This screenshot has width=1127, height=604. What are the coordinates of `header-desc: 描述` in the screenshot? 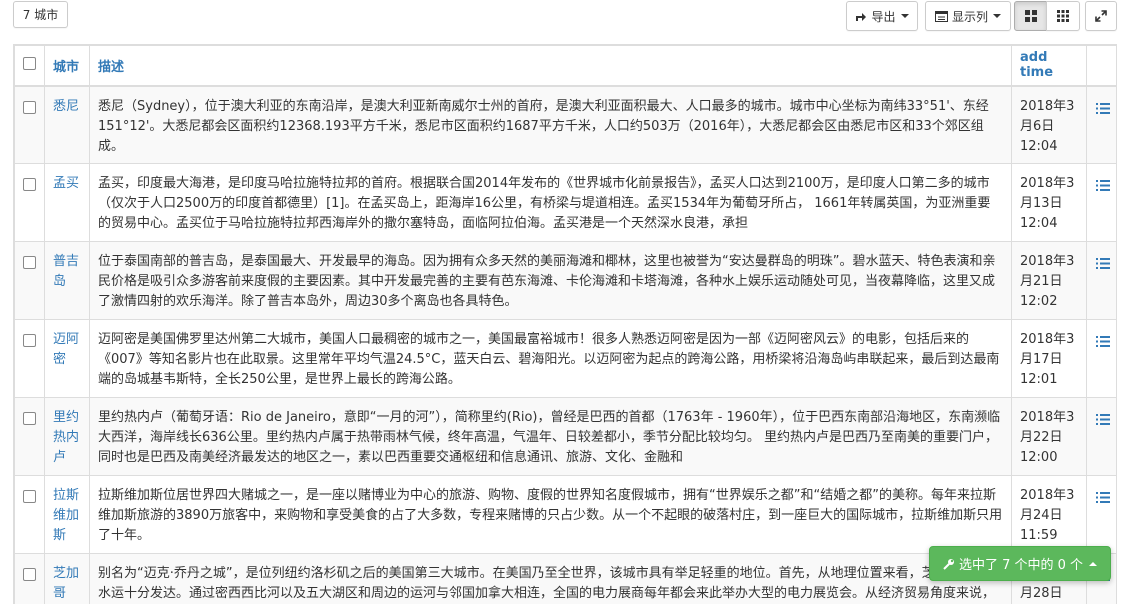 It's located at (550, 66).